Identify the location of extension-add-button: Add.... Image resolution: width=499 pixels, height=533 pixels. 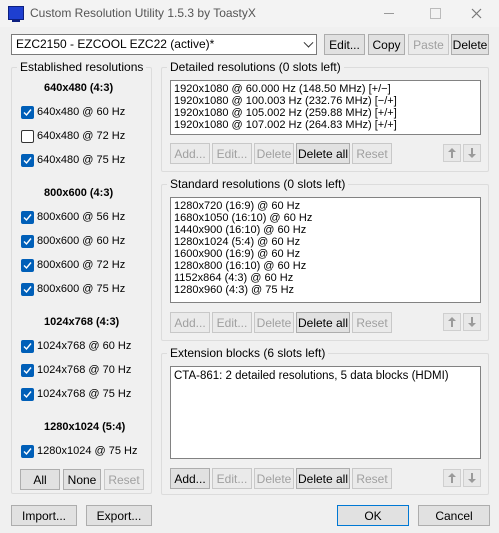
(190, 478).